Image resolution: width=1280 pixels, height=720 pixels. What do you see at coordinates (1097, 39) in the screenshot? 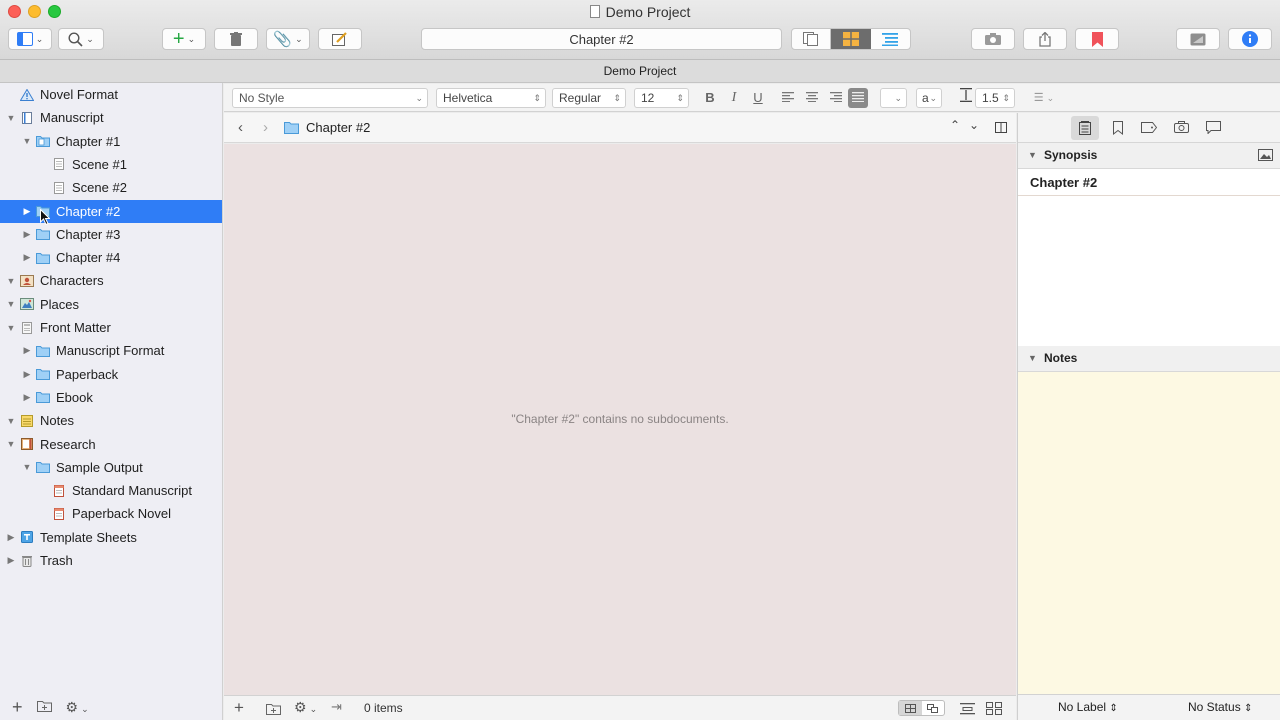
I see `bookmark-button` at bounding box center [1097, 39].